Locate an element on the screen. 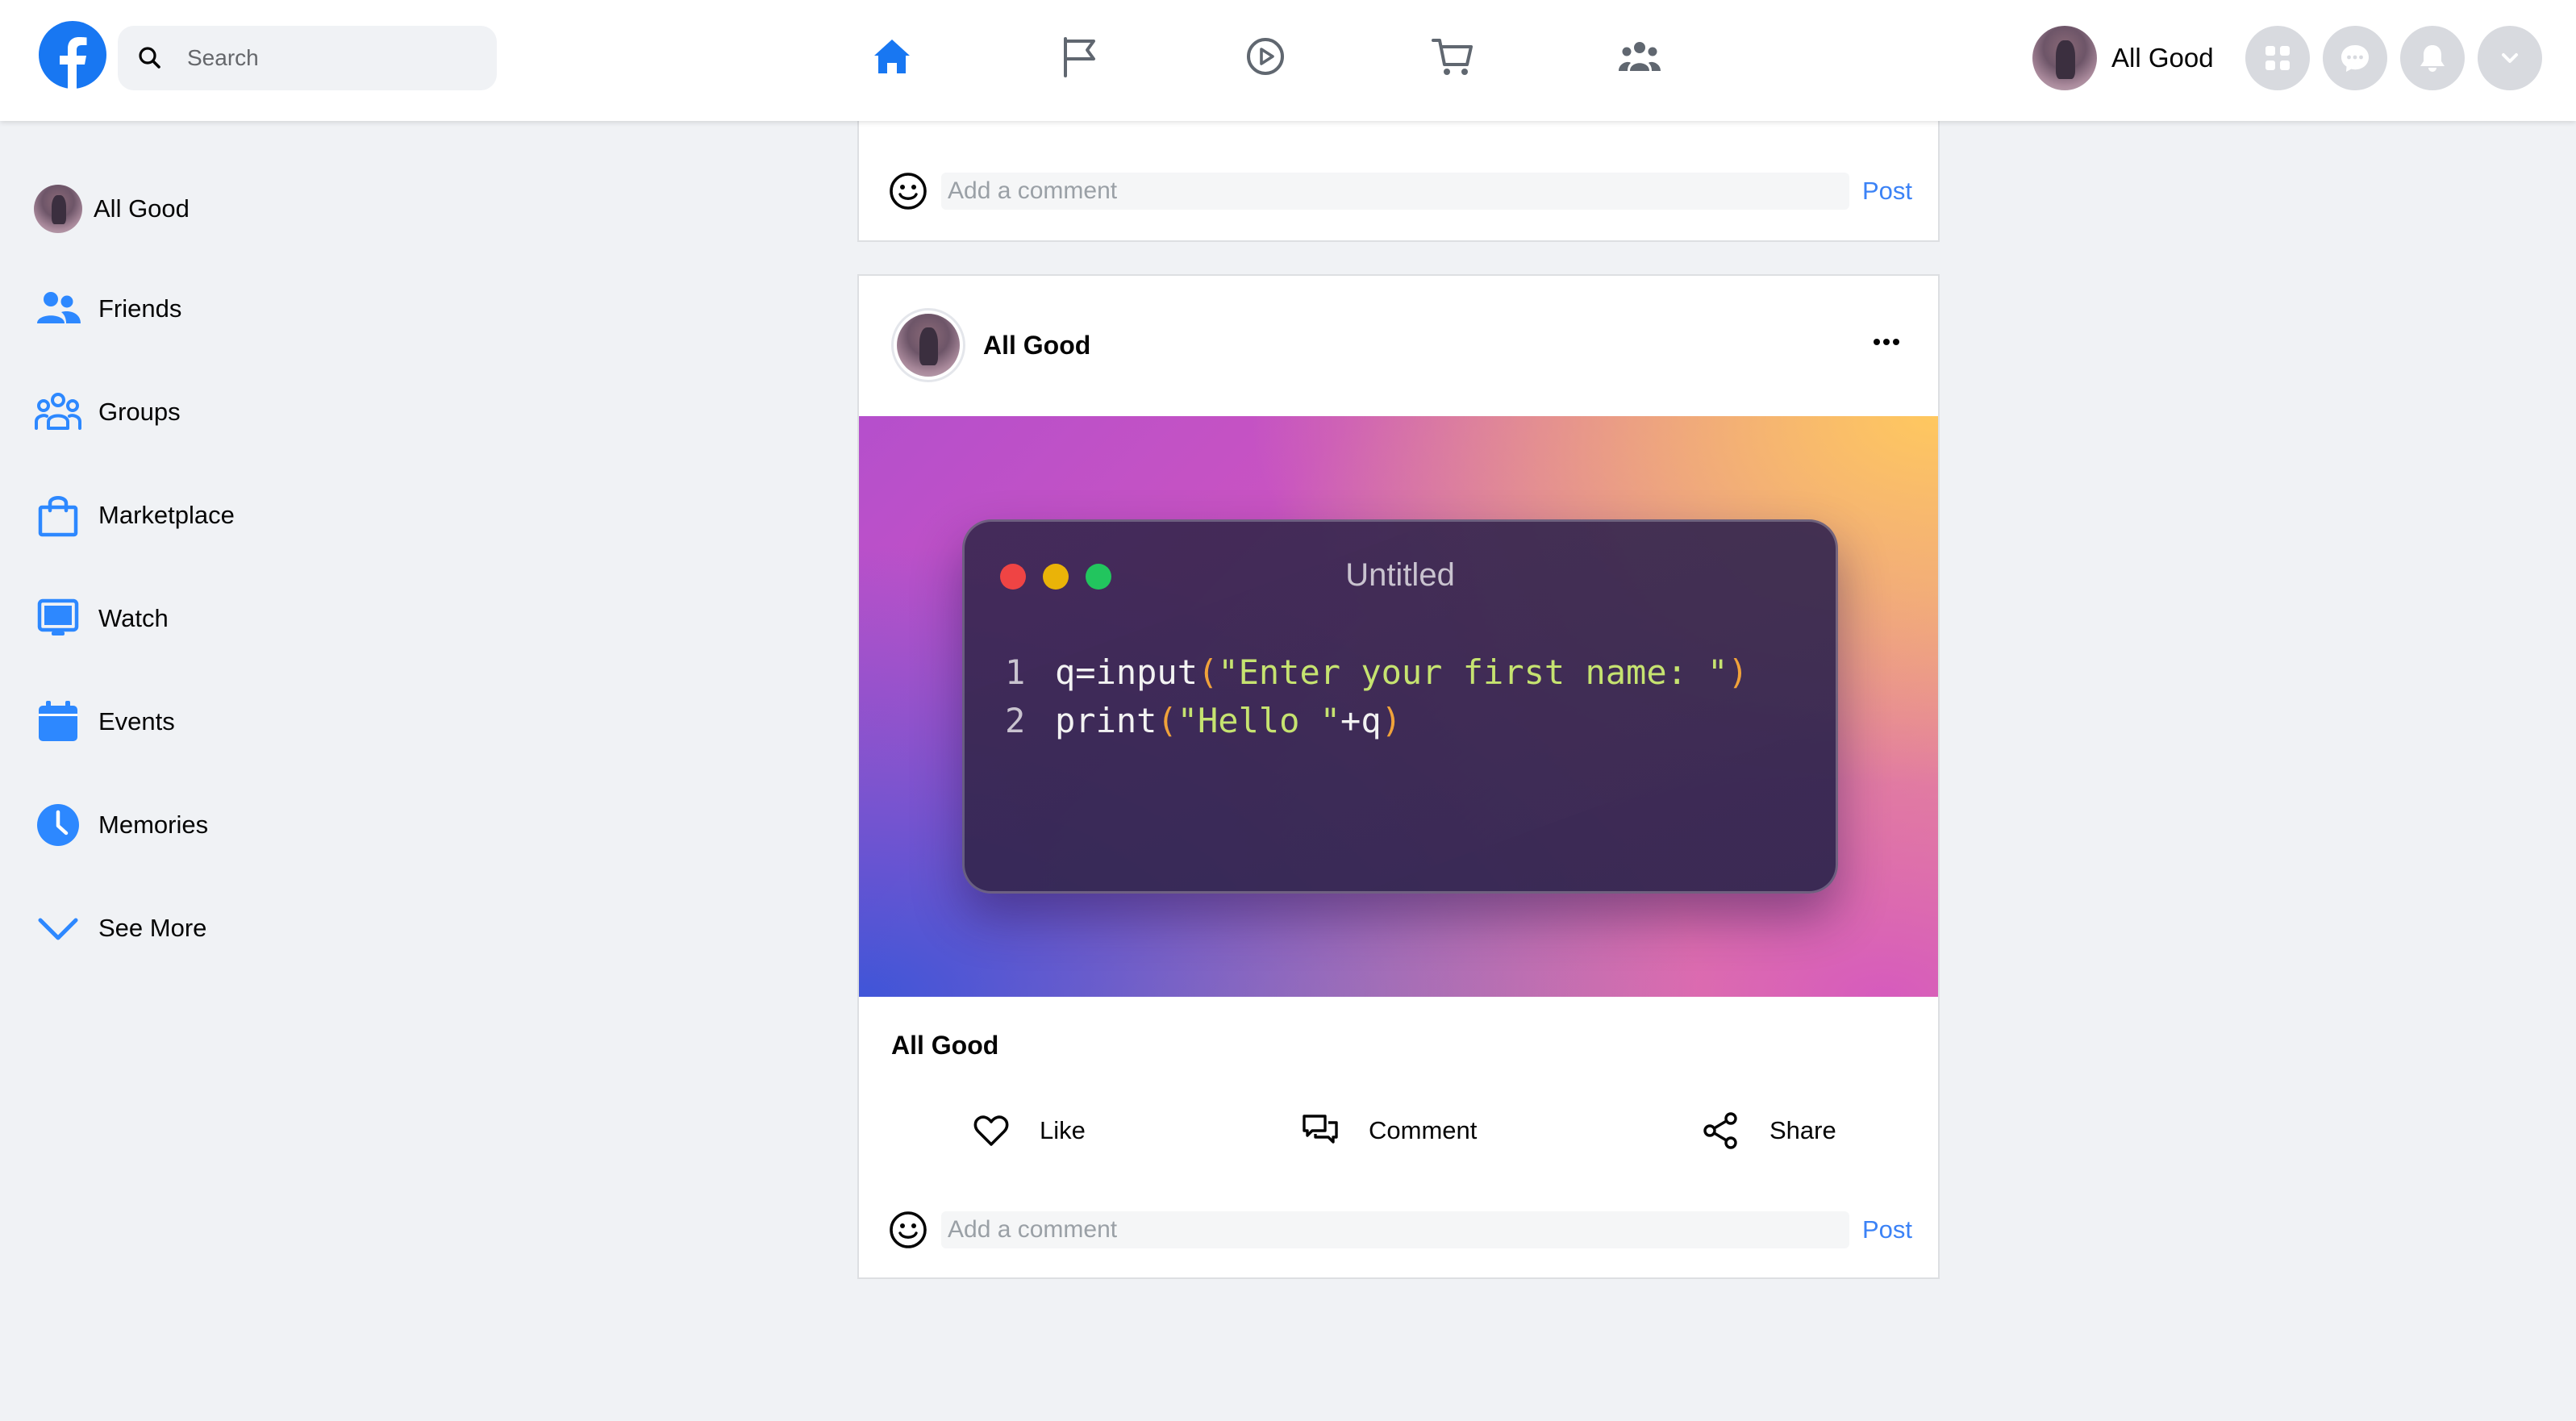  watch-play-icon is located at coordinates (1265, 56).